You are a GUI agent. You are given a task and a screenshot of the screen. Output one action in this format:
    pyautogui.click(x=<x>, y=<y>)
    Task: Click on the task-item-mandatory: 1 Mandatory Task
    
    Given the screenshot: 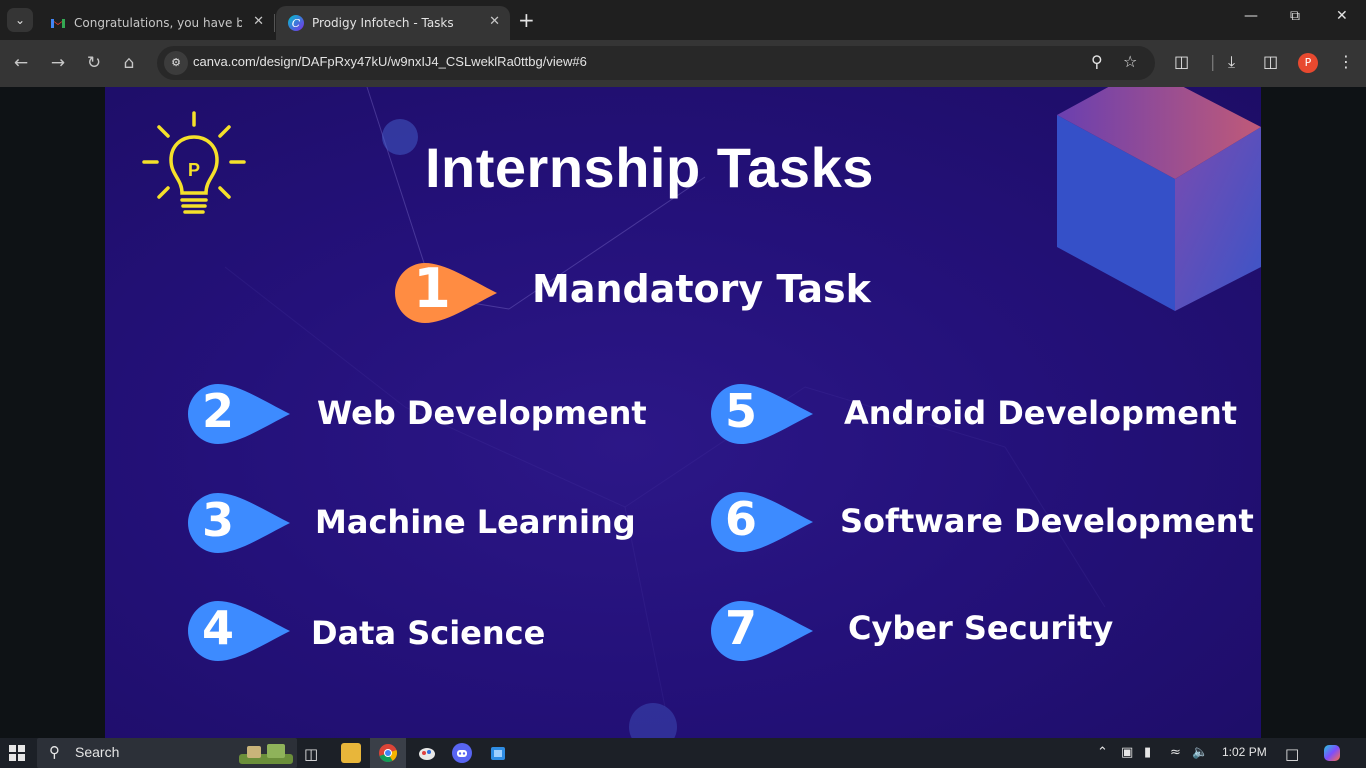 What is the action you would take?
    pyautogui.click(x=653, y=291)
    